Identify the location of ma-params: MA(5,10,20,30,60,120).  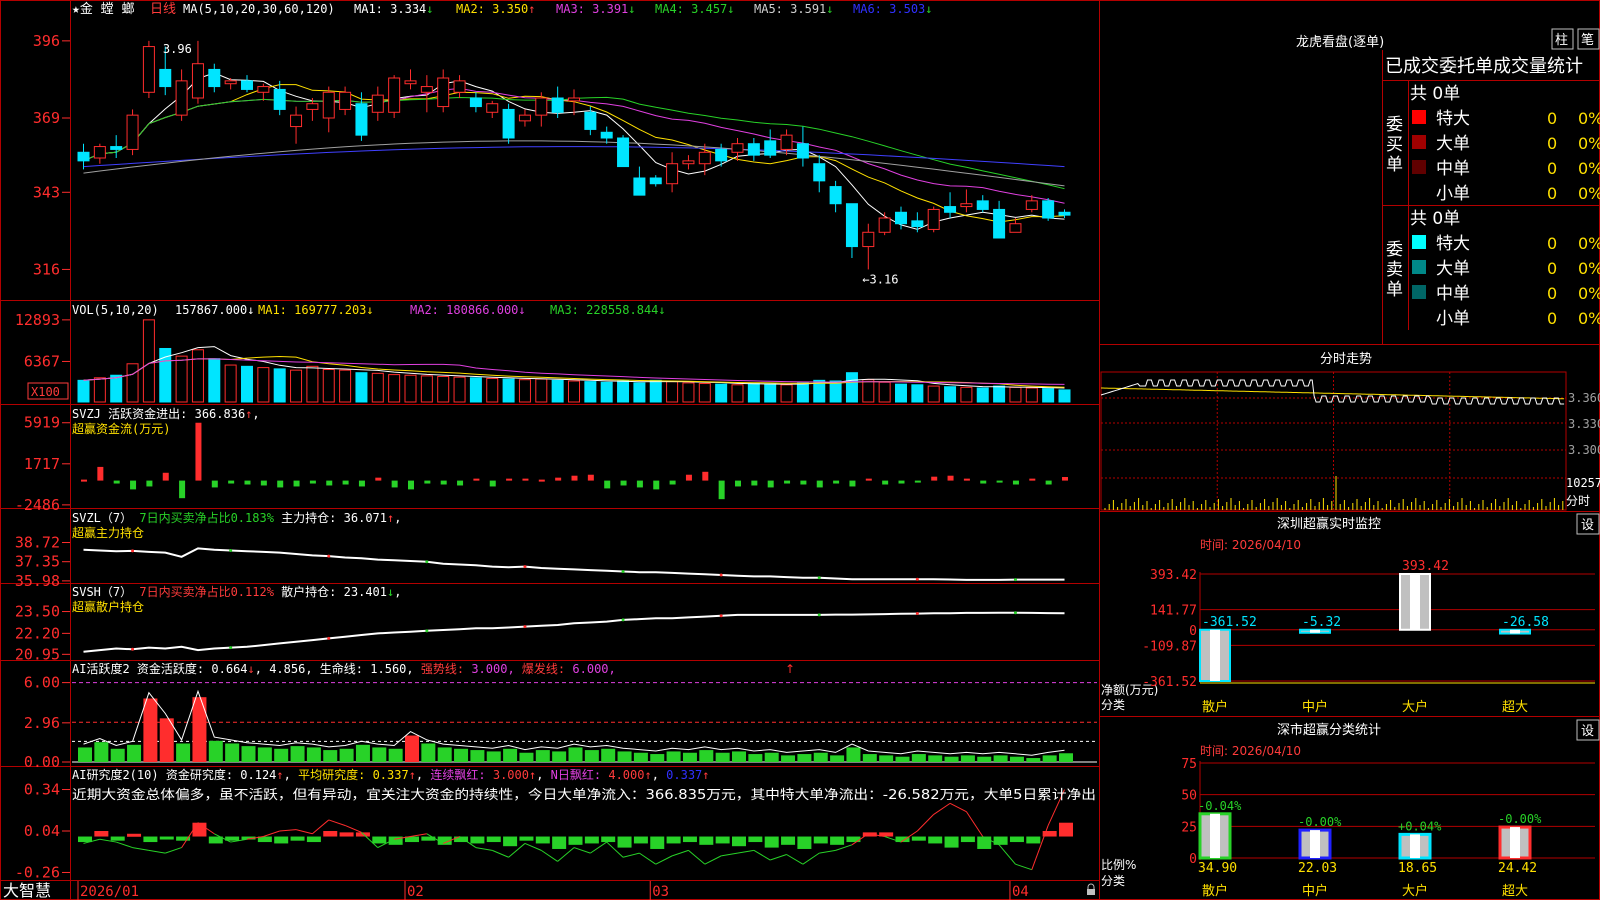
(259, 9).